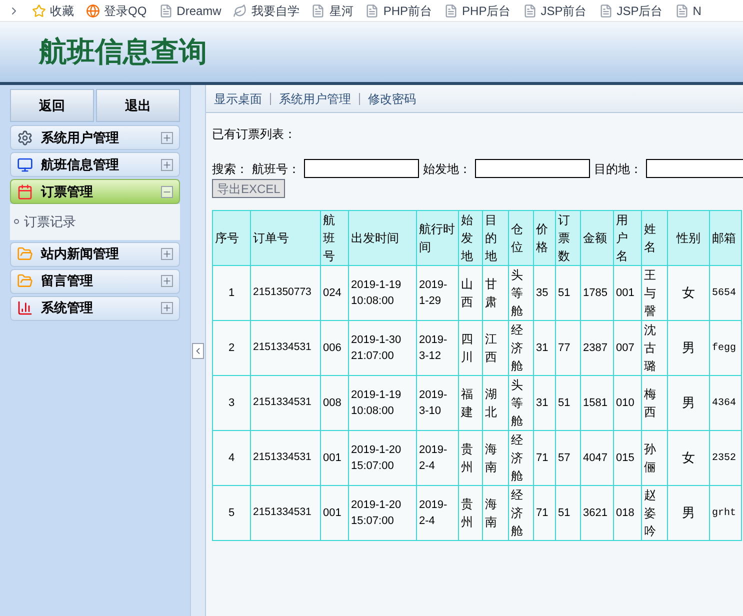 Image resolution: width=743 pixels, height=616 pixels. Describe the element at coordinates (254, 134) in the screenshot. I see `list-title: 已有订票列表：` at that location.